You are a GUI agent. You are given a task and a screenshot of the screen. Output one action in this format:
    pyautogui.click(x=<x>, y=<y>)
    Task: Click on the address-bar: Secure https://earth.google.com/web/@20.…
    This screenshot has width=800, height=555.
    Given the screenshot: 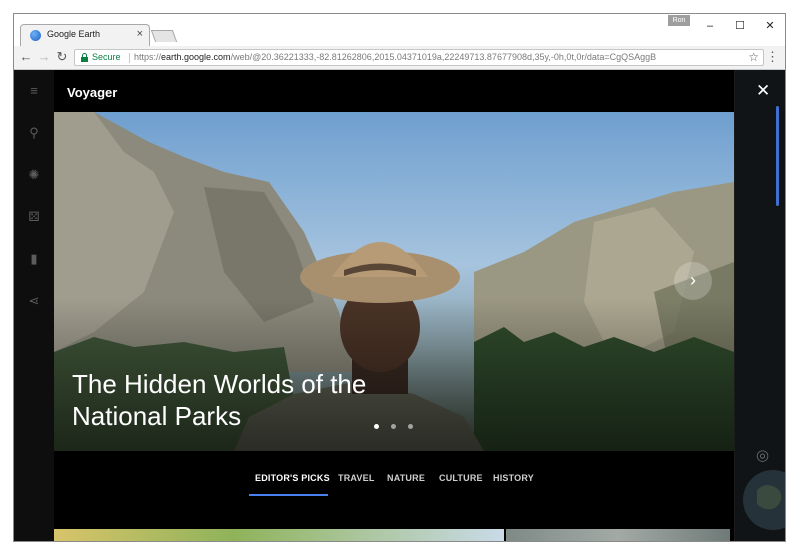 What is the action you would take?
    pyautogui.click(x=419, y=57)
    